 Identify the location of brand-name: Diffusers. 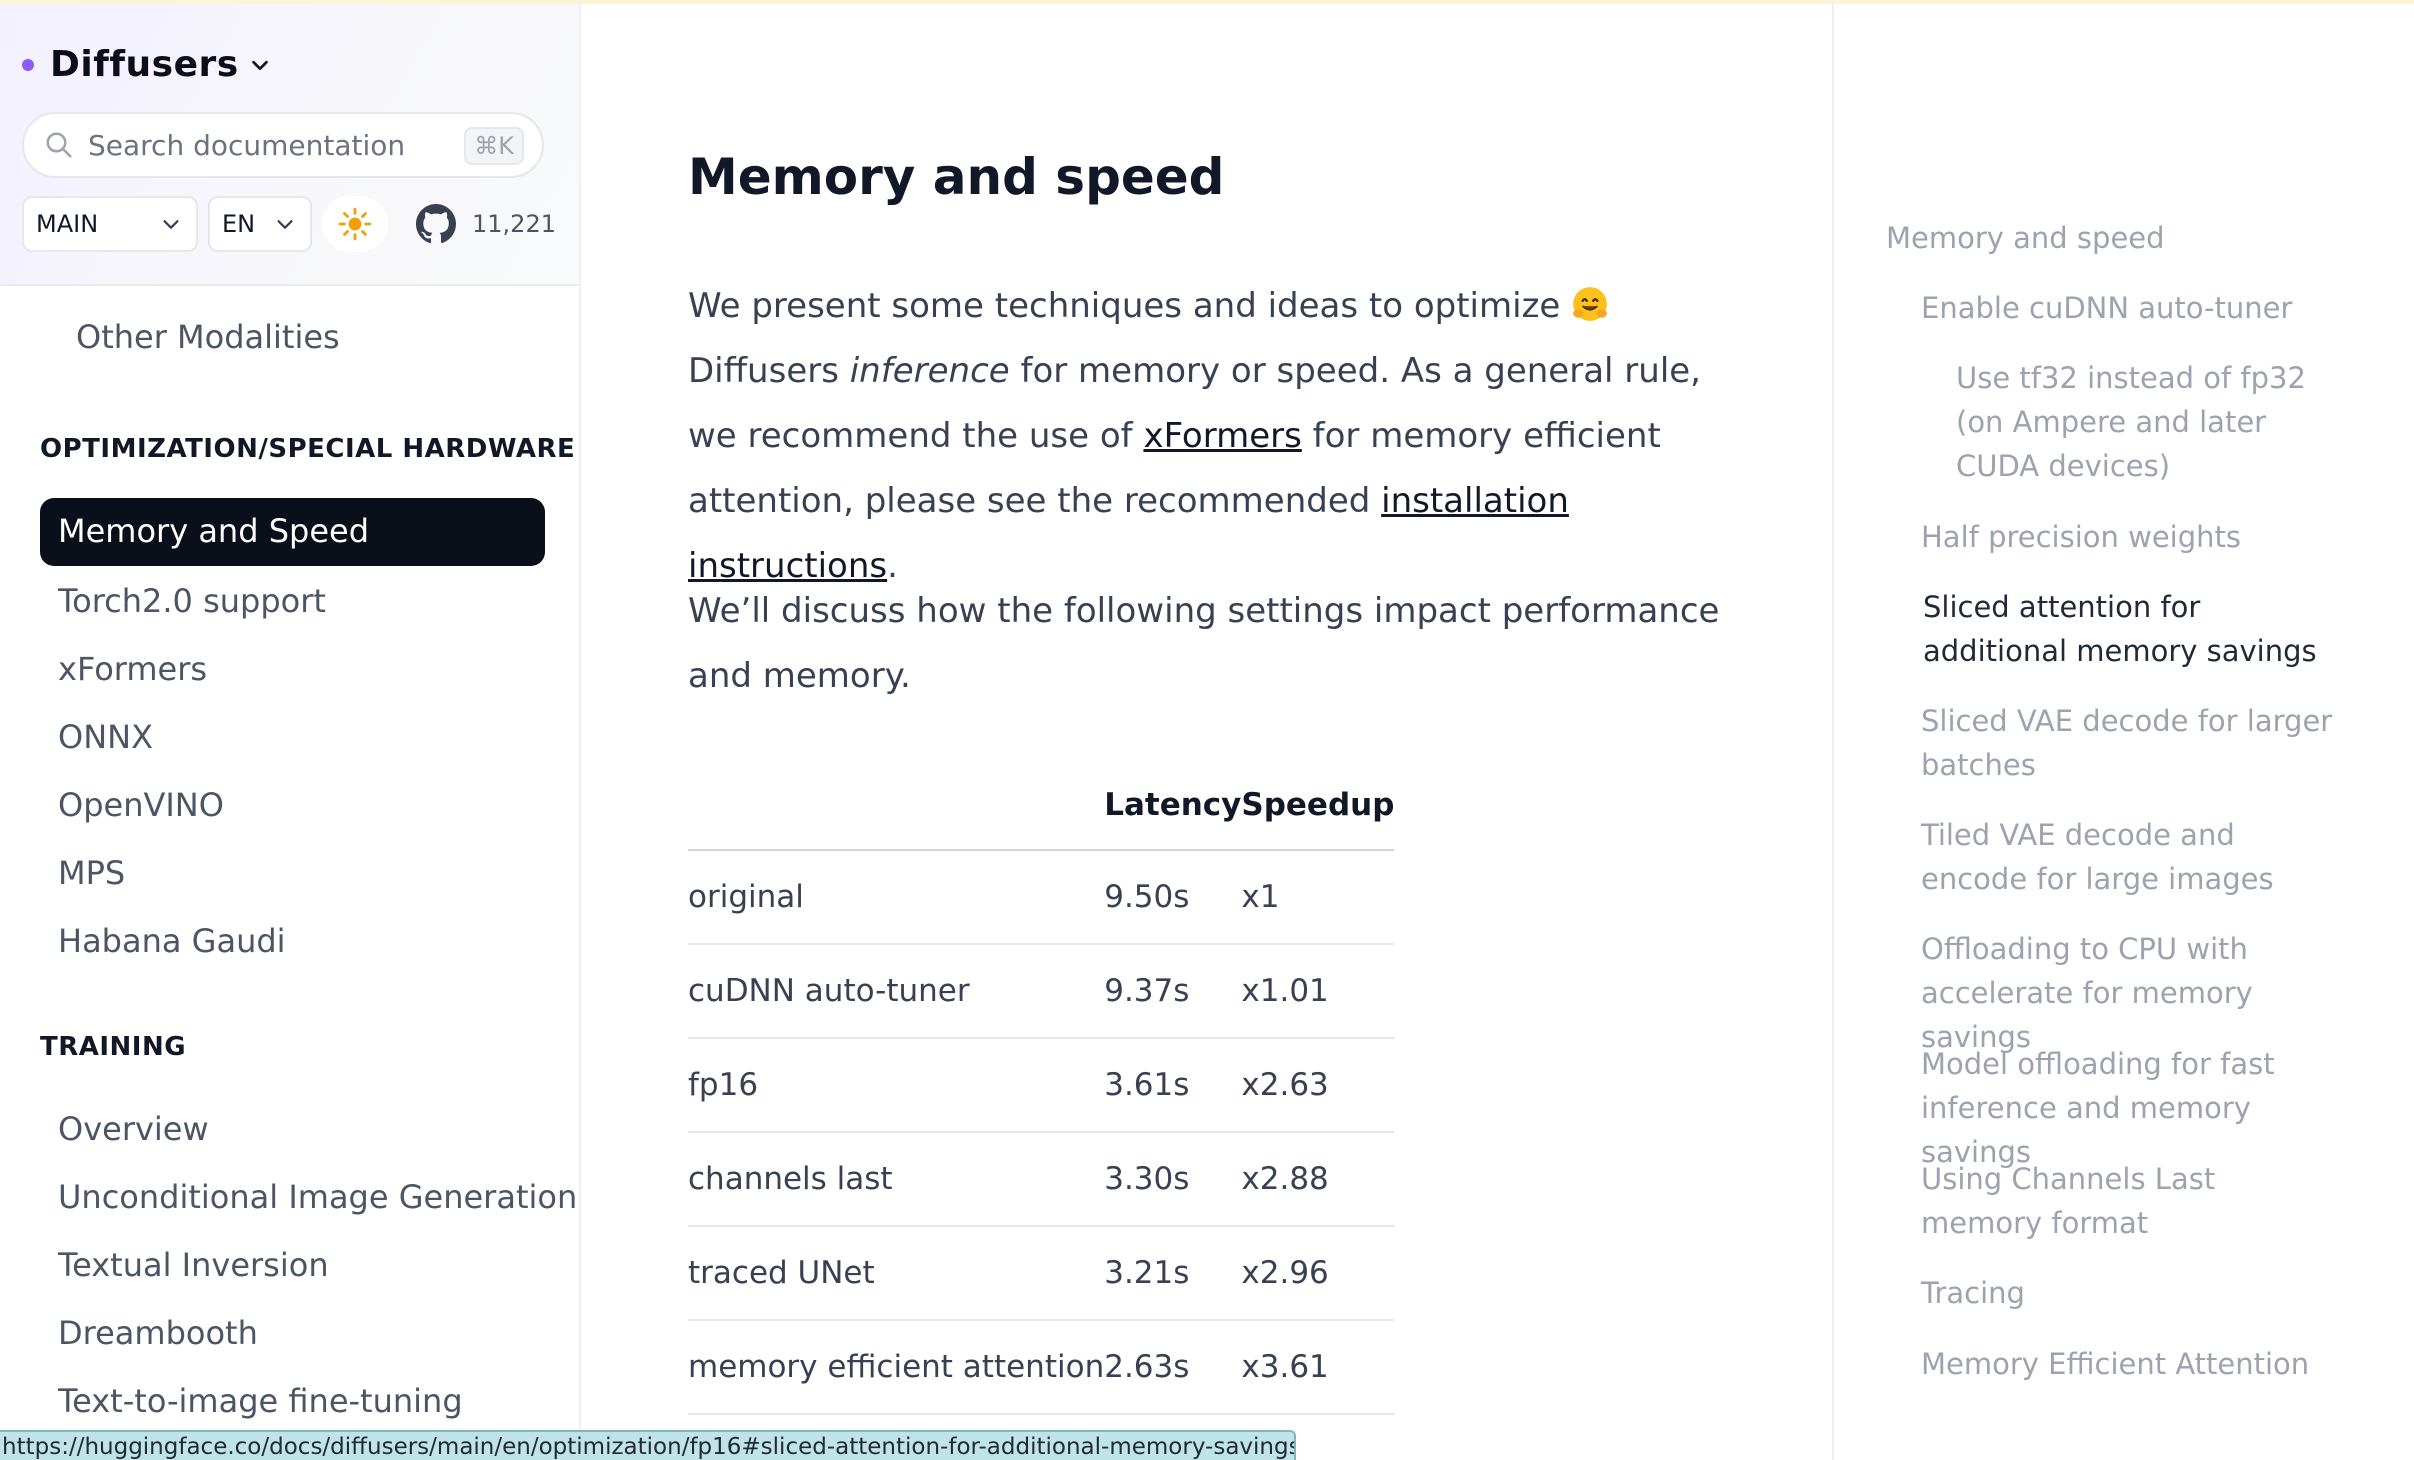
(144, 64).